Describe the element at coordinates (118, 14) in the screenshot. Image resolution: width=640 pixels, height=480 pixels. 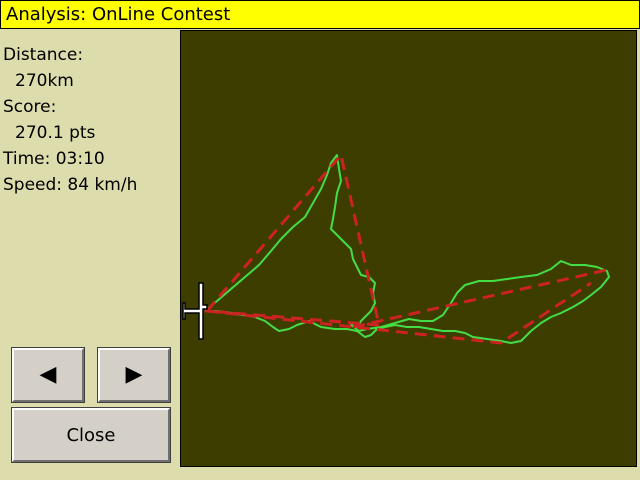
I see `window-title: Analysis: OnLine Contest` at that location.